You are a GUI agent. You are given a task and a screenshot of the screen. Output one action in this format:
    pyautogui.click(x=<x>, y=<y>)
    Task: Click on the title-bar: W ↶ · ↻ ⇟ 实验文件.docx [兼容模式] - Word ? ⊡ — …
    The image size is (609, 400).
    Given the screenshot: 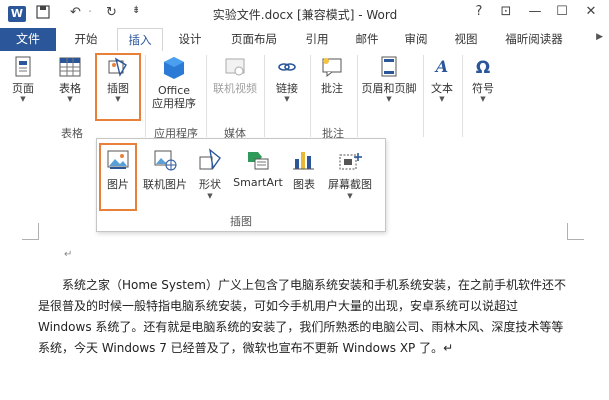 What is the action you would take?
    pyautogui.click(x=304, y=14)
    